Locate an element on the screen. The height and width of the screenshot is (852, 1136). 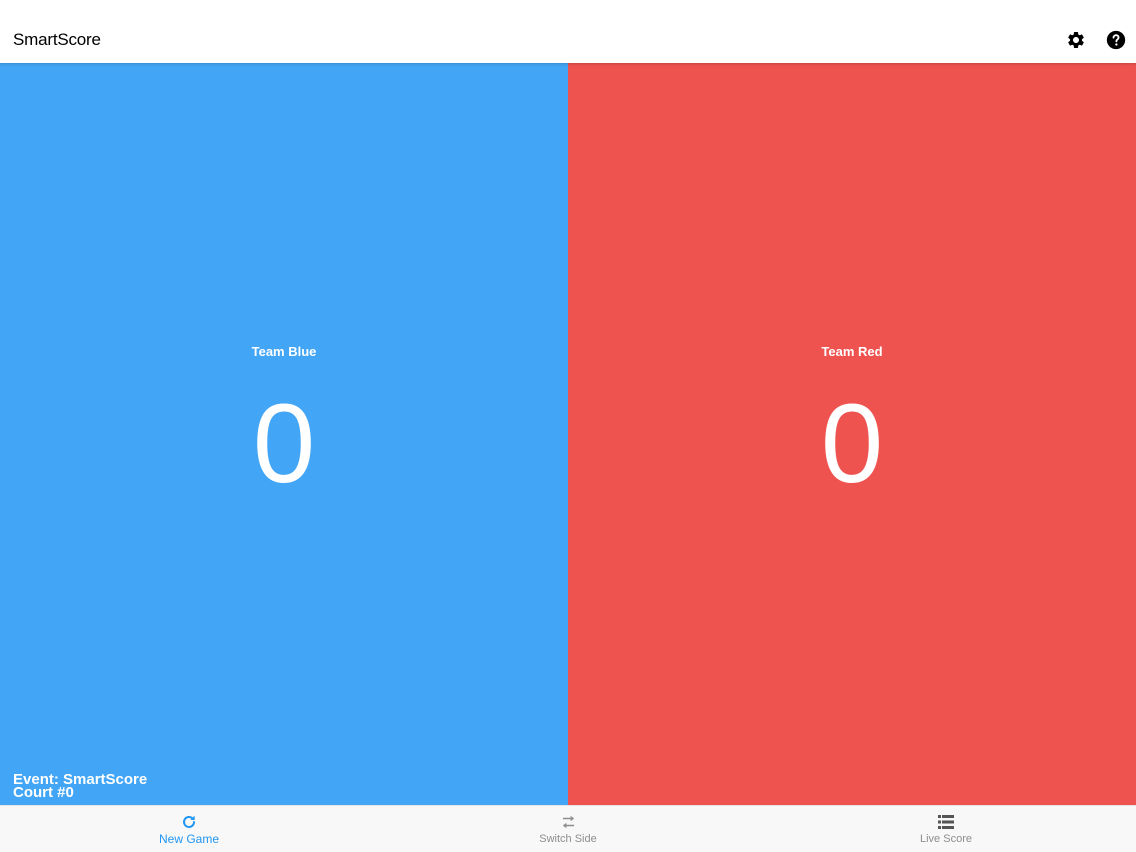
app-title: SmartScore is located at coordinates (57, 39).